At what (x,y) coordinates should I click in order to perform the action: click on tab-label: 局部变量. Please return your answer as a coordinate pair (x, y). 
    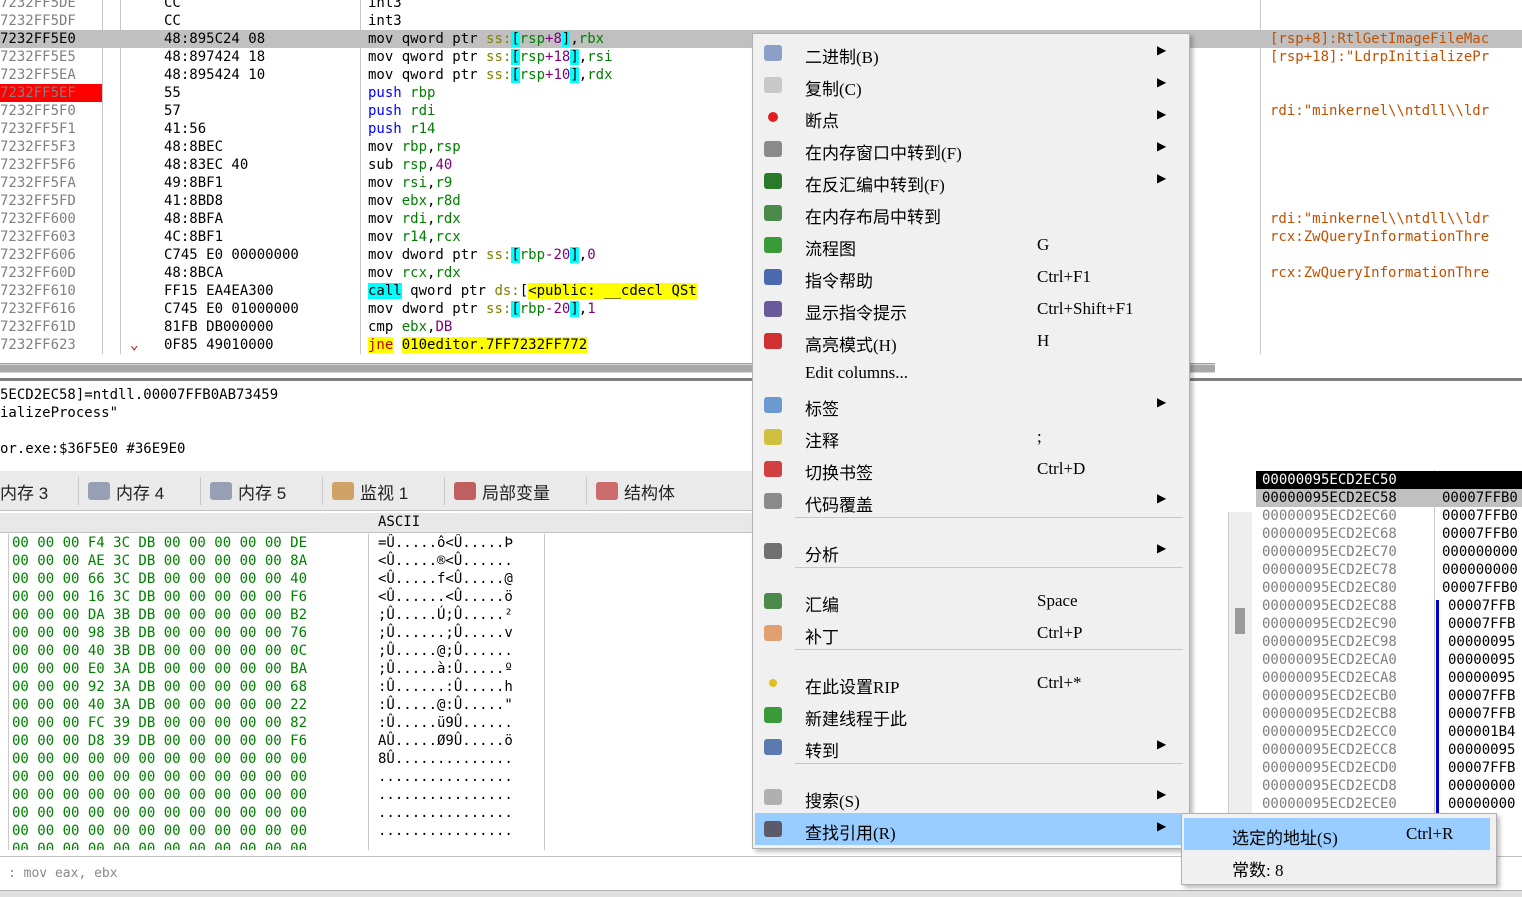
    Looking at the image, I should click on (516, 493).